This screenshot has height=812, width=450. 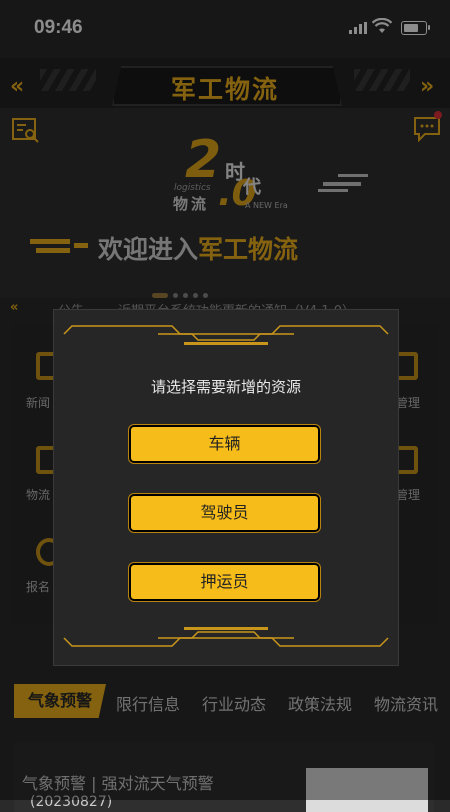 What do you see at coordinates (224, 582) in the screenshot?
I see `option-escort-button: 押运员` at bounding box center [224, 582].